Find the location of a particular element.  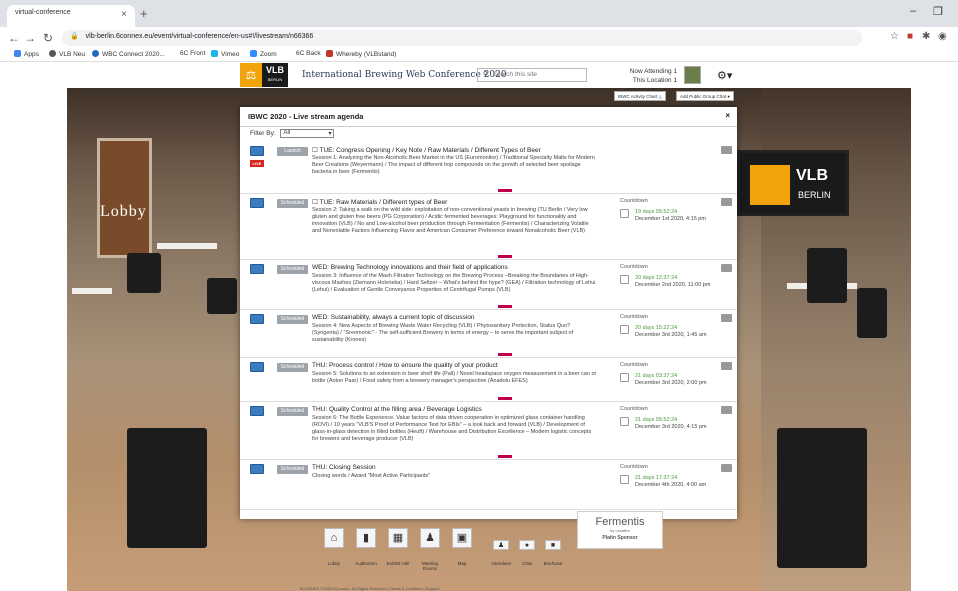

restore-icon: ❐ is located at coordinates (938, 11).